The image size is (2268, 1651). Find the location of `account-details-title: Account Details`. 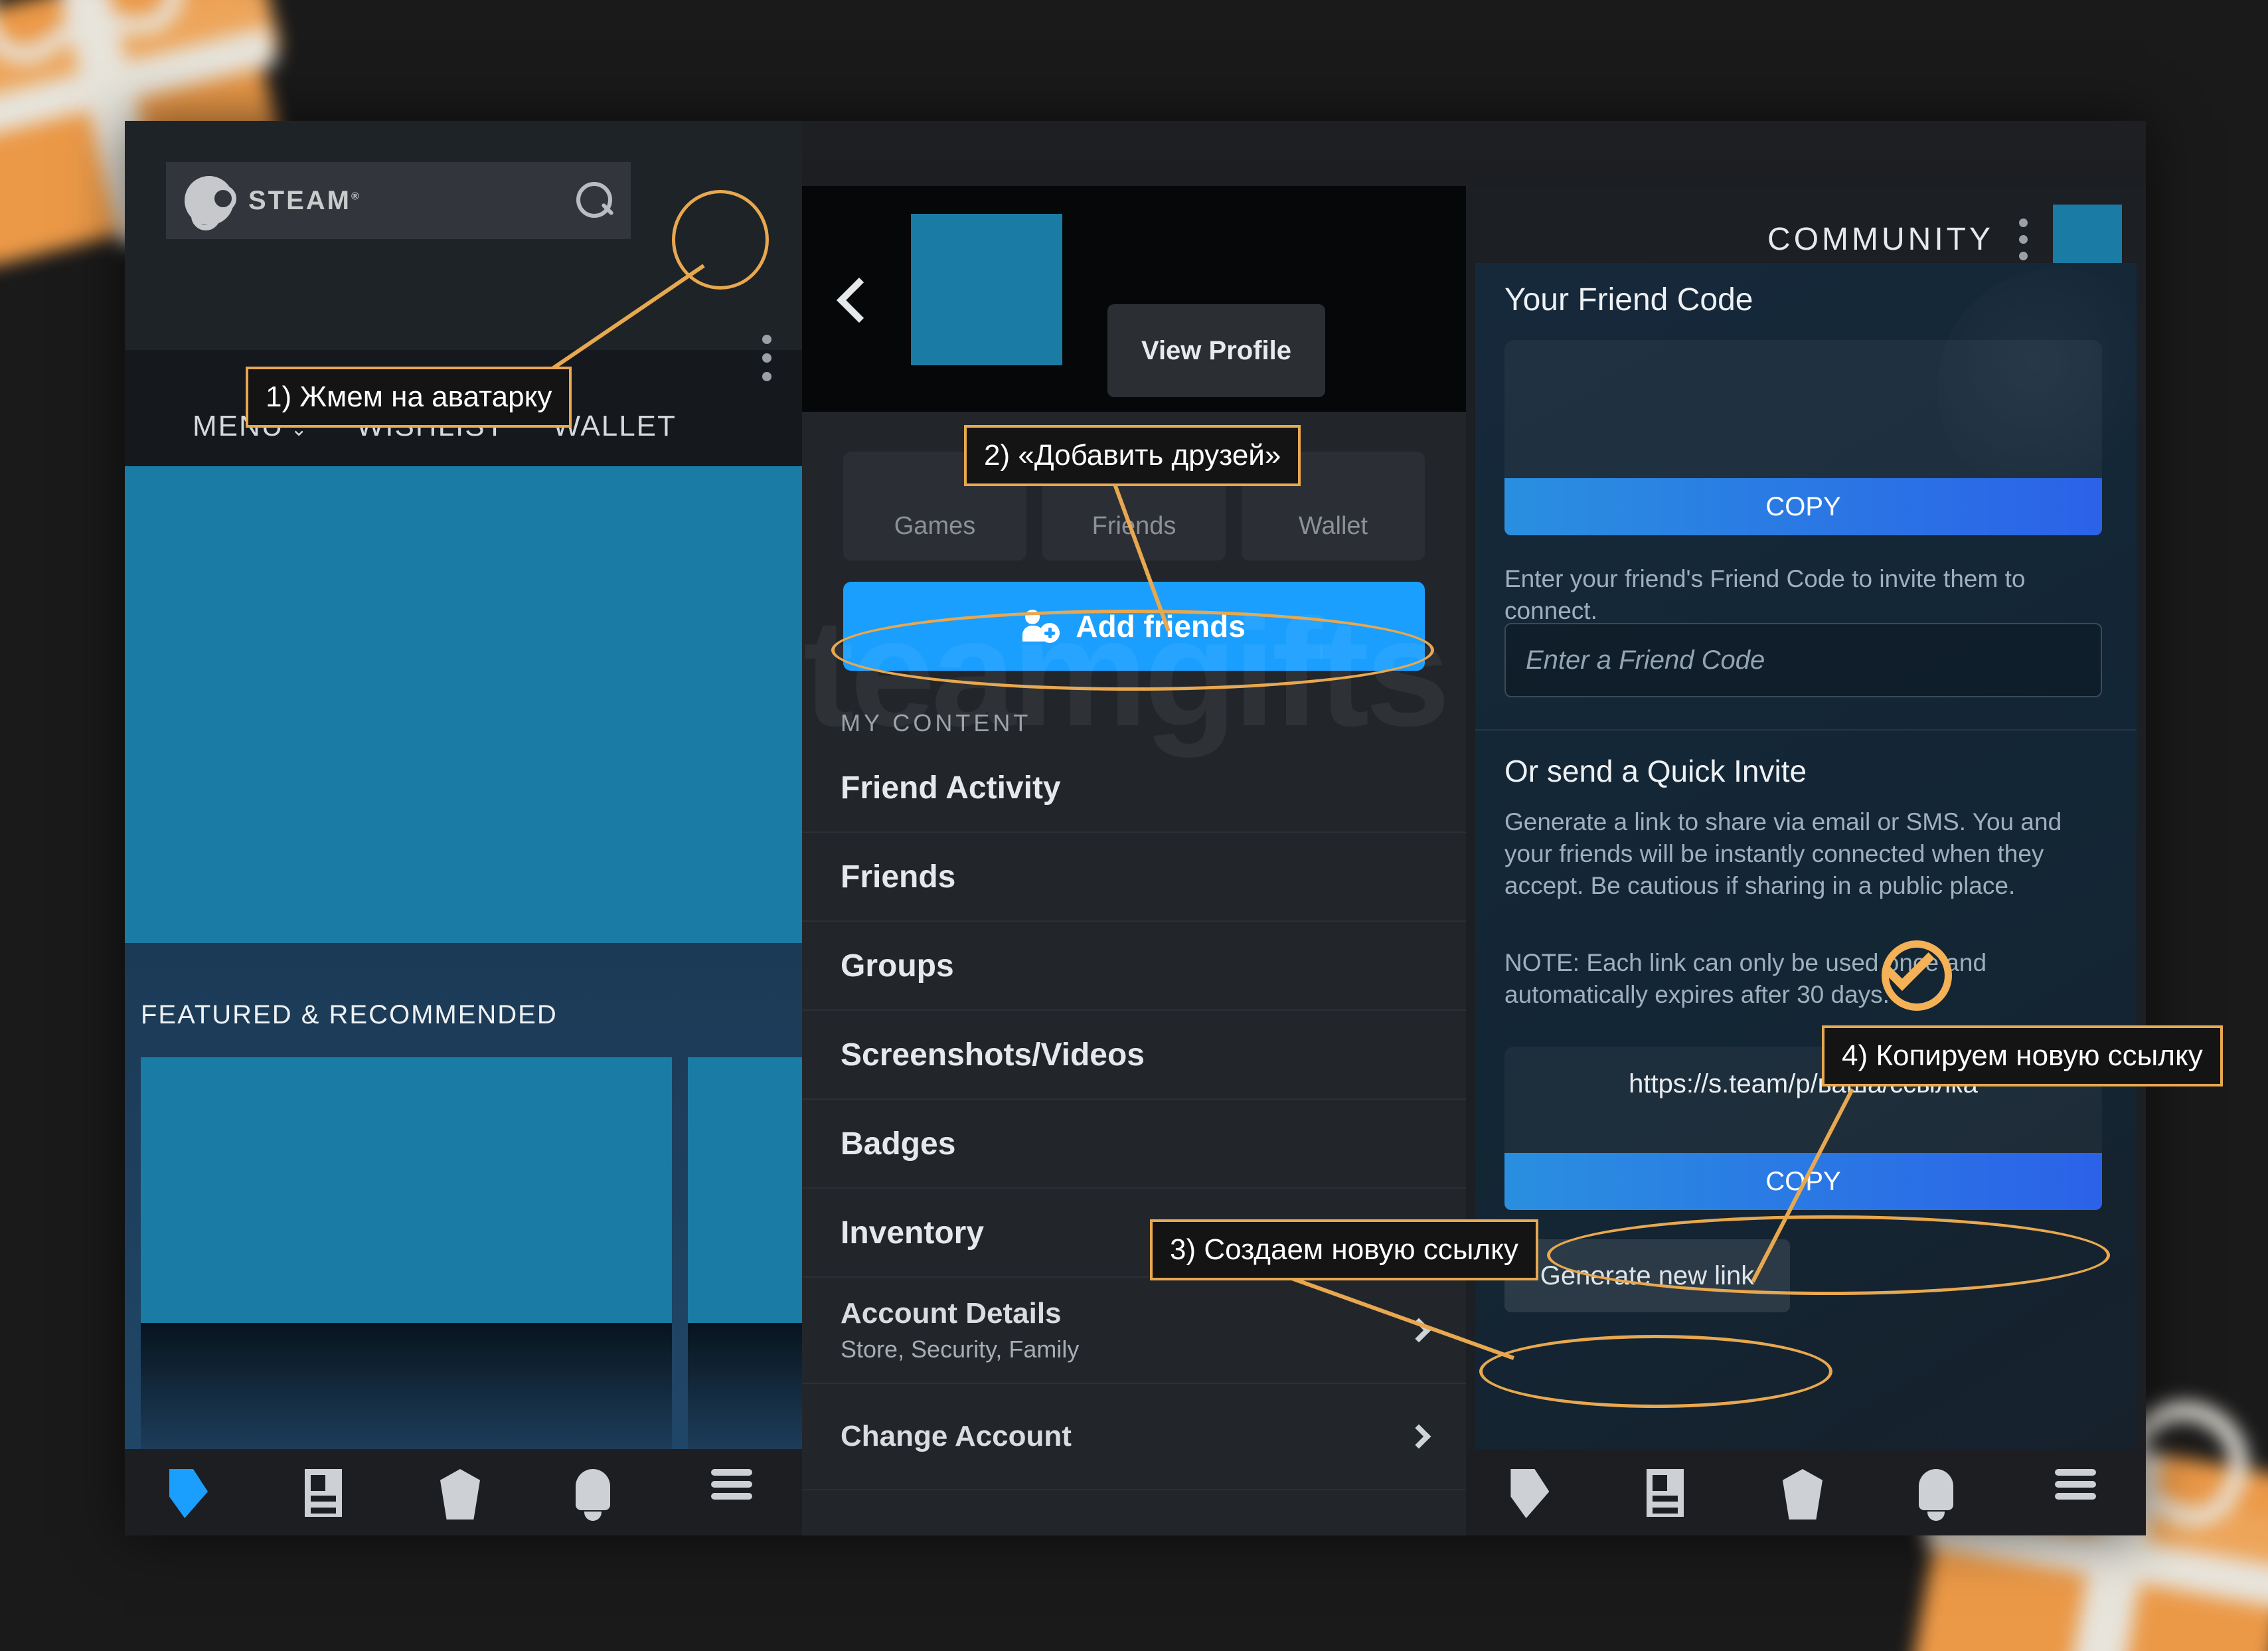

account-details-title: Account Details is located at coordinates (951, 1313).